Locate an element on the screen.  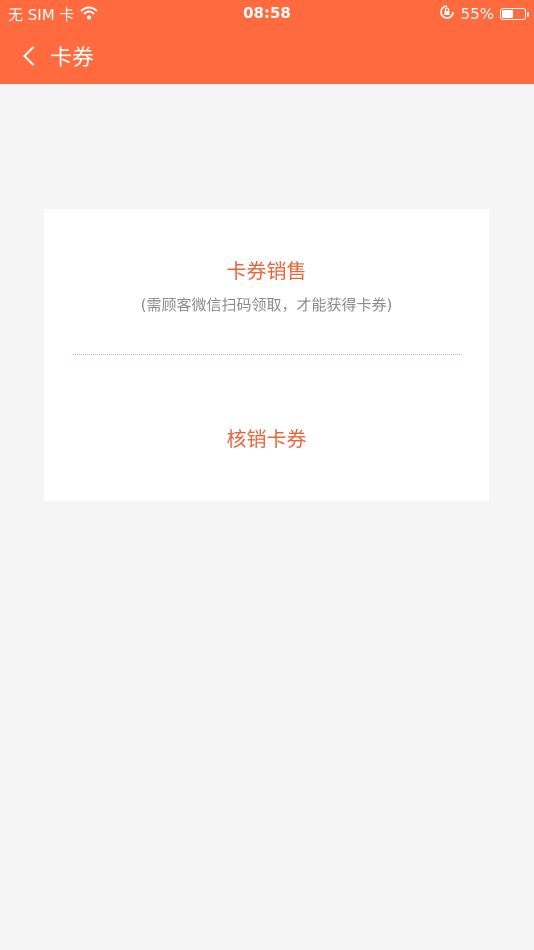
coupon-verify-option: 核销卡券 is located at coordinates (266, 443).